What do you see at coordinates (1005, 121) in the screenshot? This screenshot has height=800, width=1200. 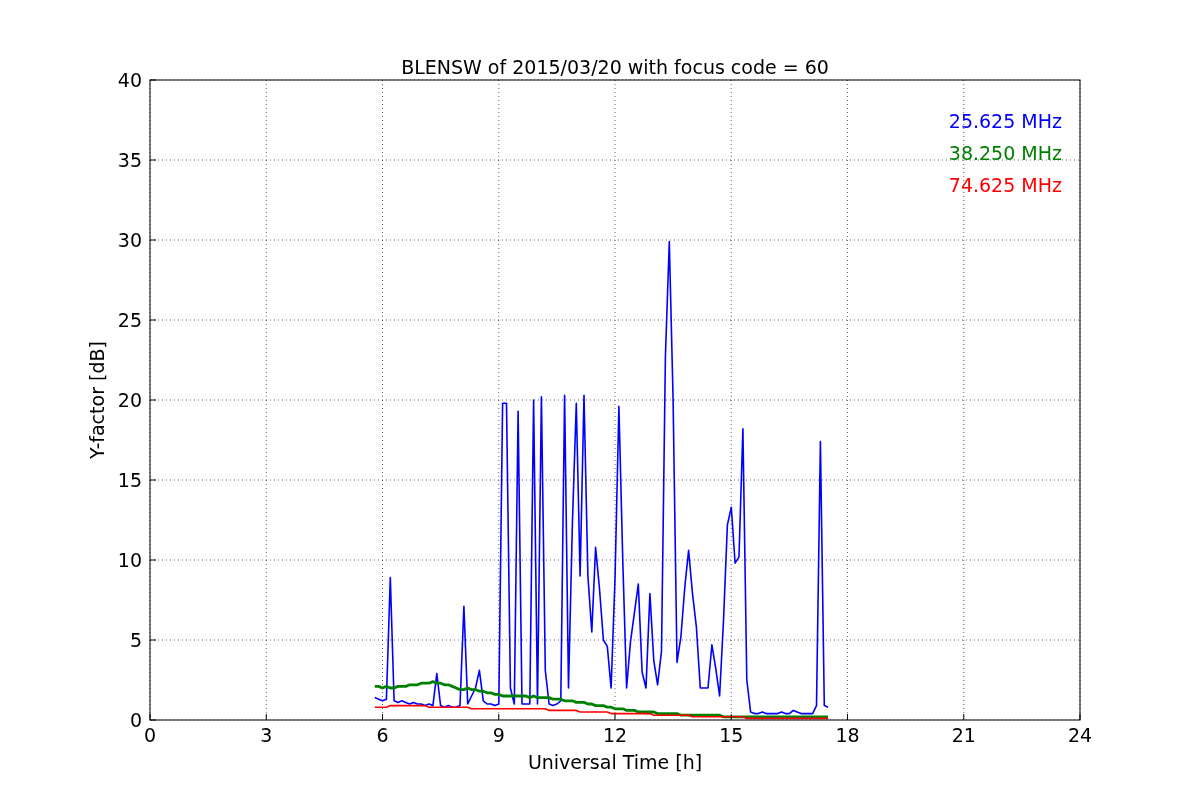 I see `legend-label: 25.625 MHz` at bounding box center [1005, 121].